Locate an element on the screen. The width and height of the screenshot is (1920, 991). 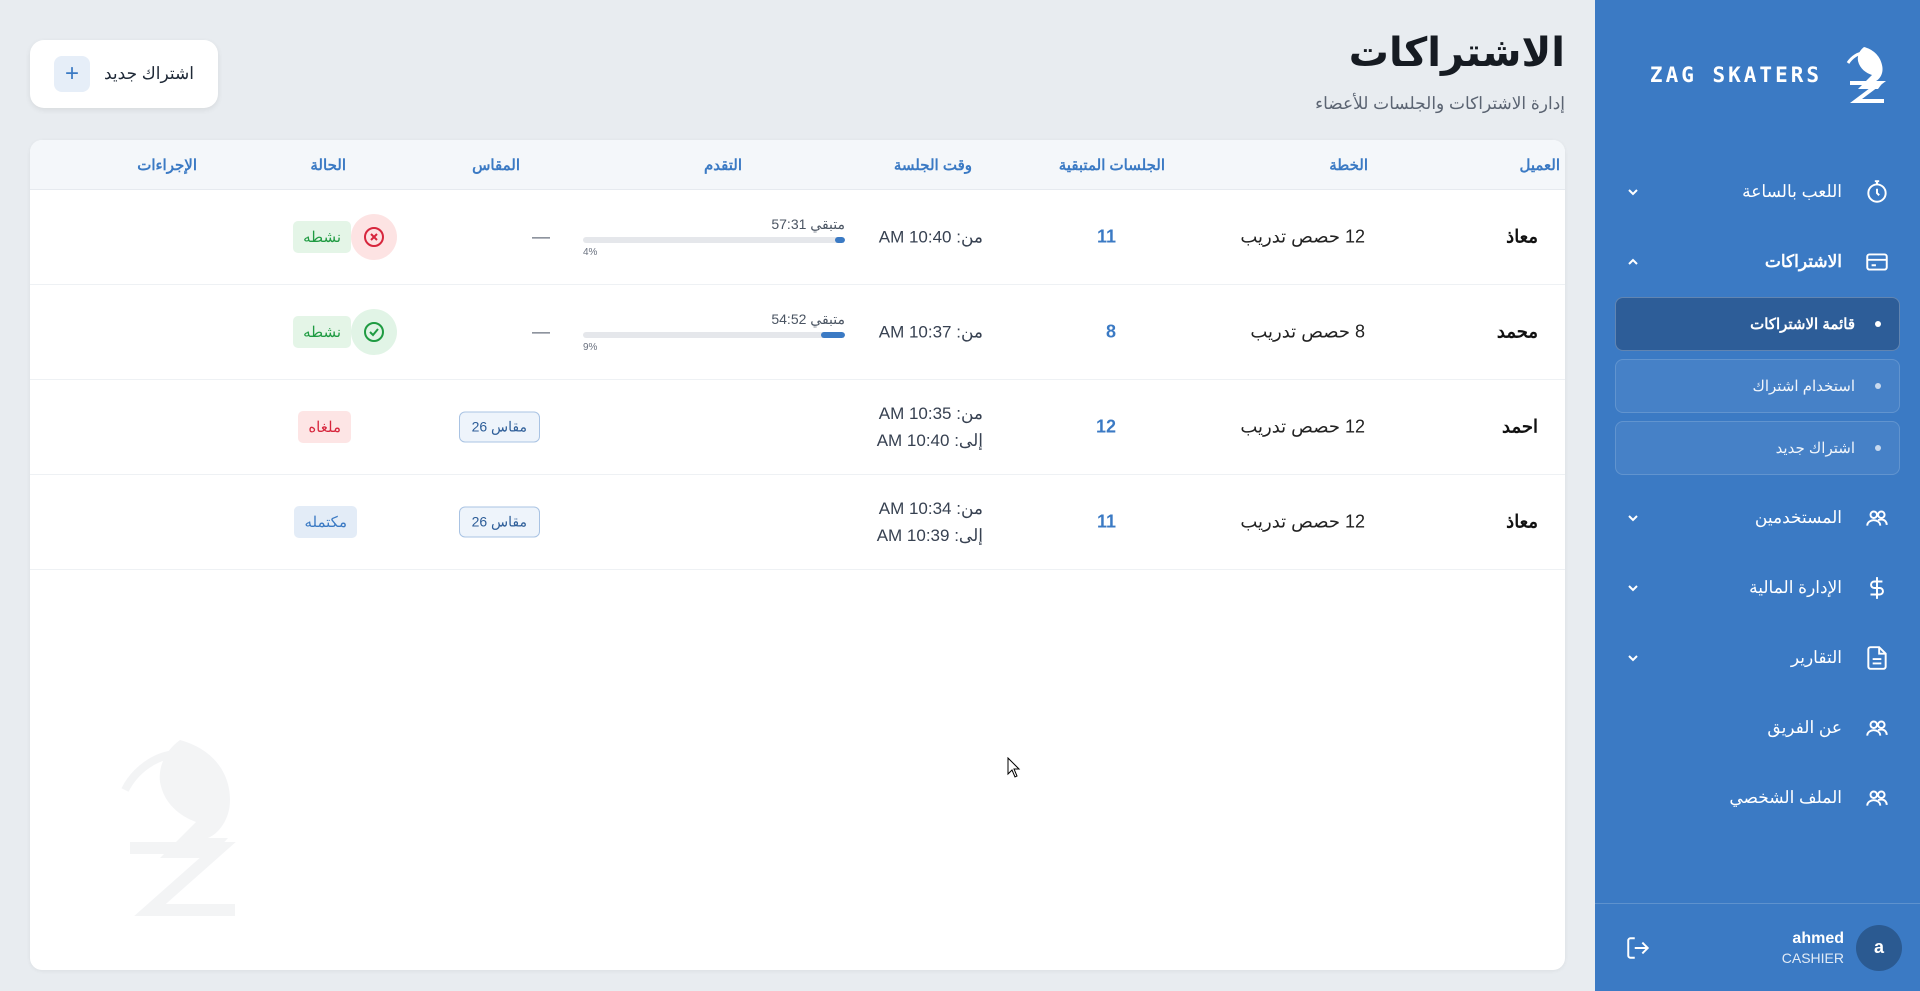
sidebar-item-label: الاشتراكات is located at coordinates (1803, 261).